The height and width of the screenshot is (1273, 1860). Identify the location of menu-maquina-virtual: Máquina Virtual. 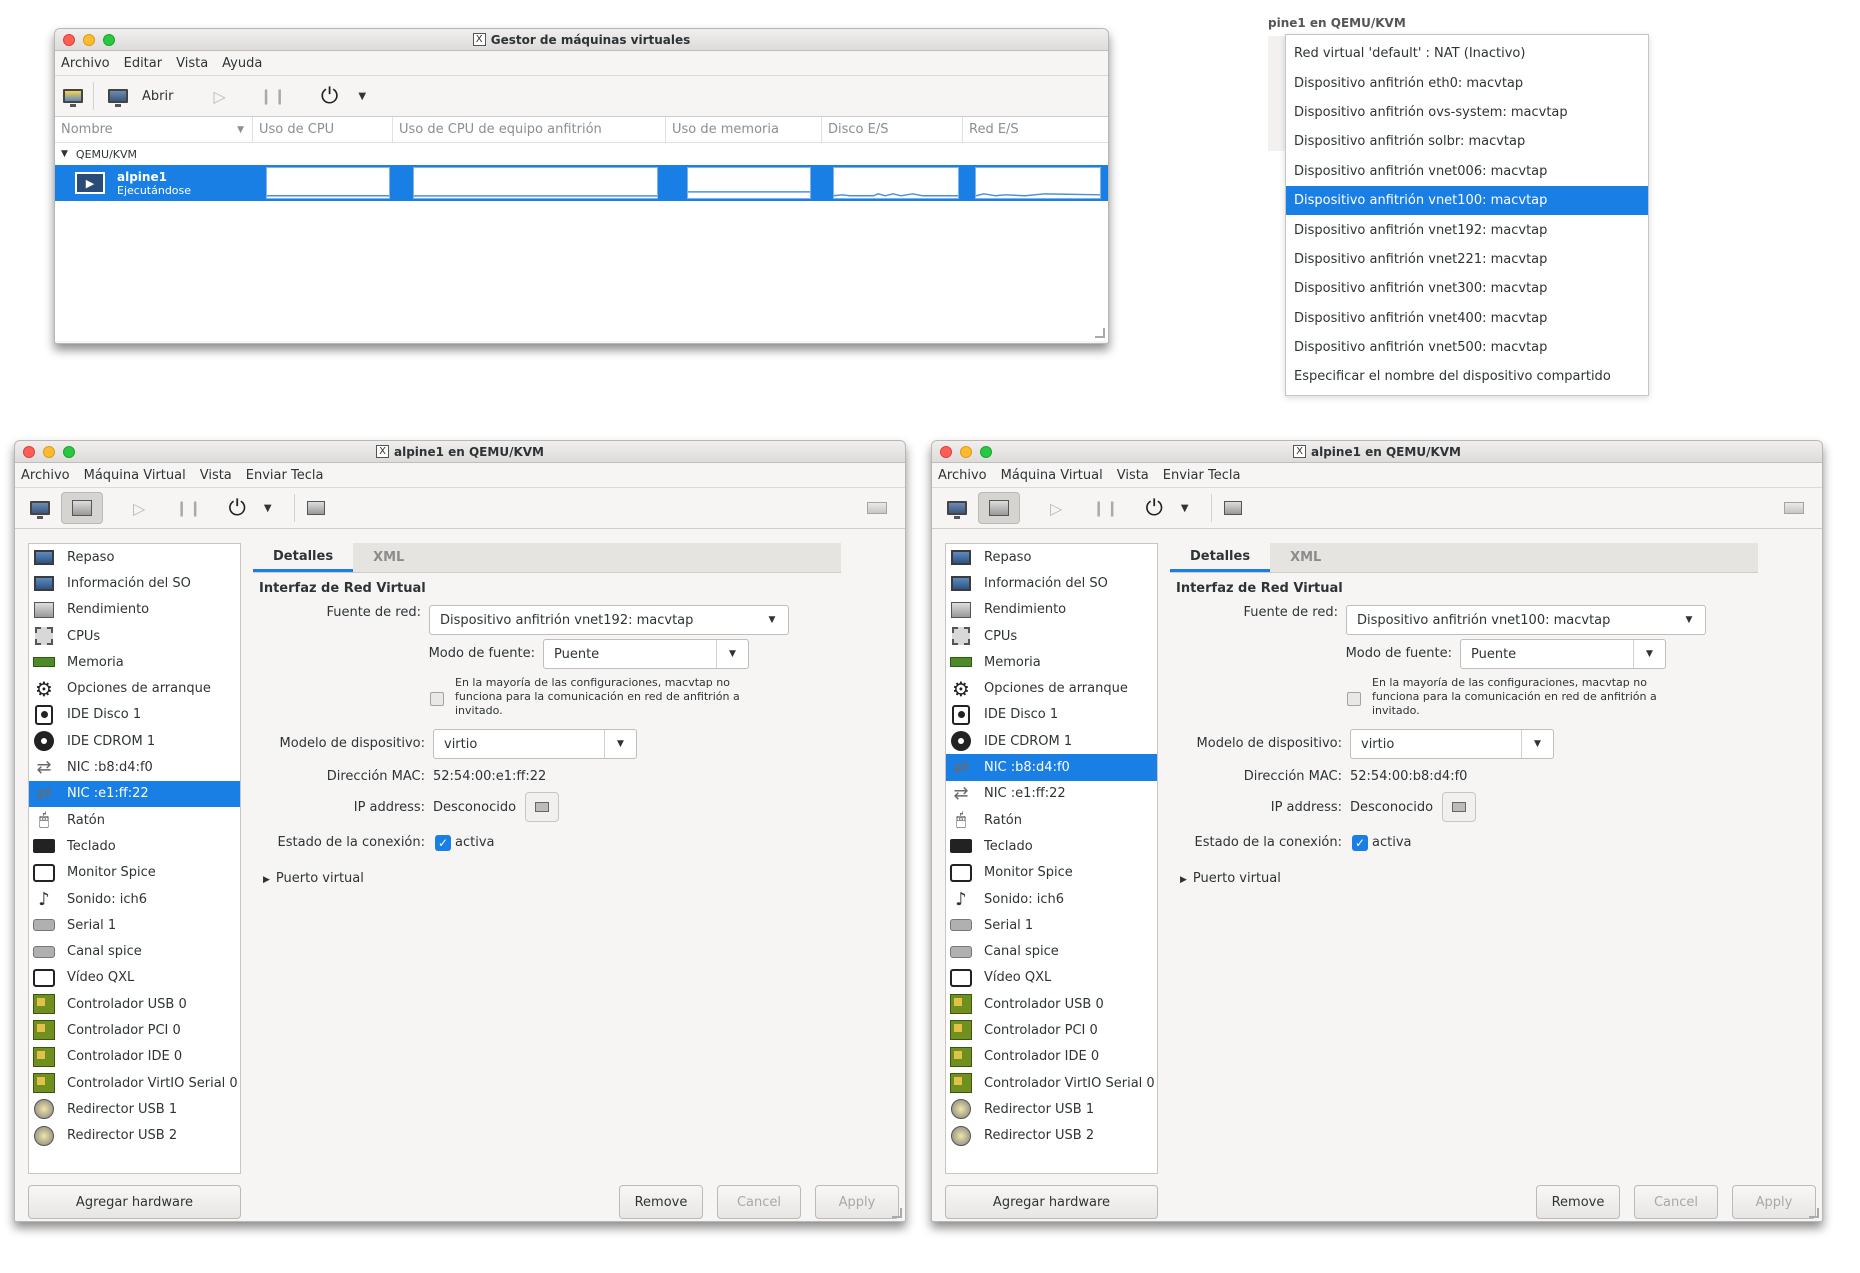
(1052, 475).